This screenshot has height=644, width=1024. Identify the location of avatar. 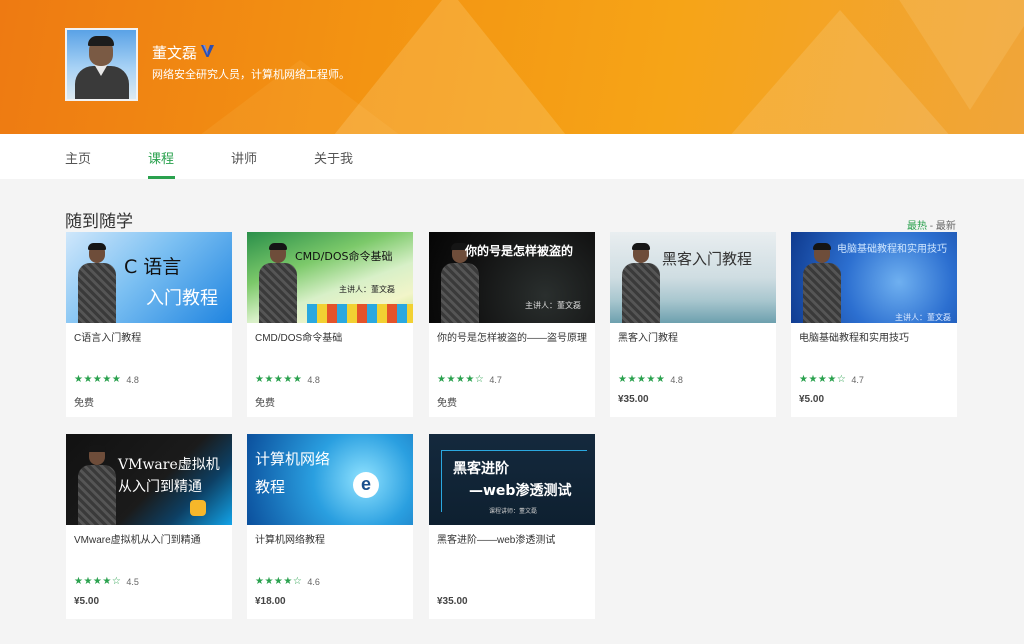
(101, 64).